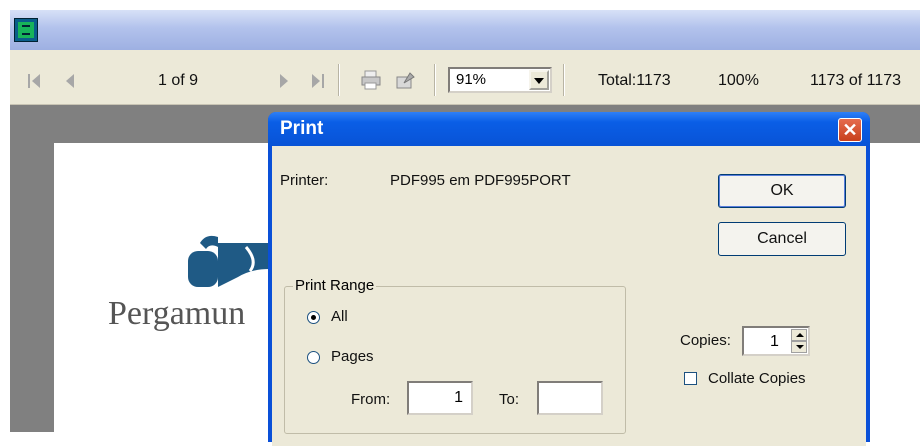 The width and height of the screenshot is (920, 446). Describe the element at coordinates (371, 399) in the screenshot. I see `from-label: From:` at that location.